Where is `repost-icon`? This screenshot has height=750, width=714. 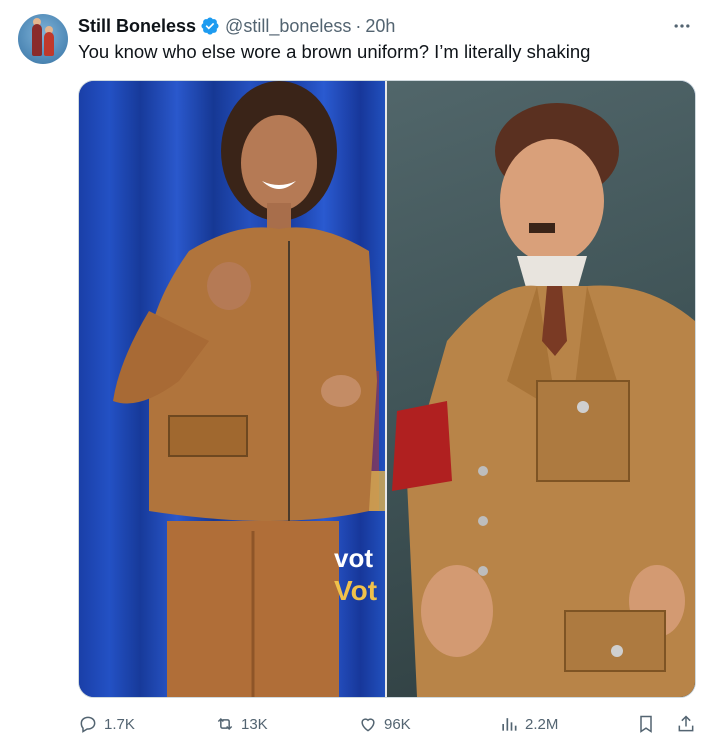 repost-icon is located at coordinates (225, 724).